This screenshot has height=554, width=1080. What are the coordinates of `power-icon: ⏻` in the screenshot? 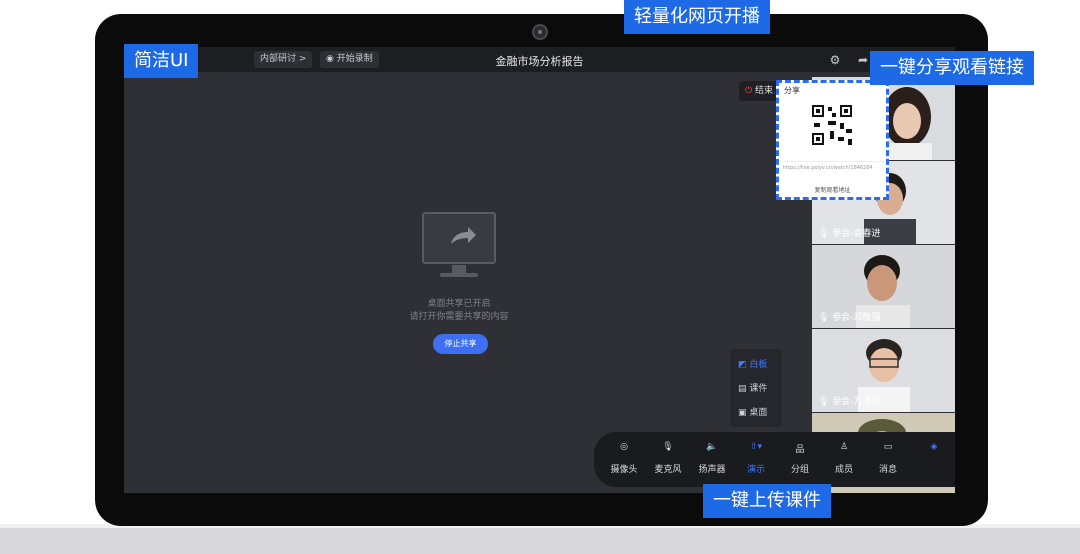 It's located at (750, 91).